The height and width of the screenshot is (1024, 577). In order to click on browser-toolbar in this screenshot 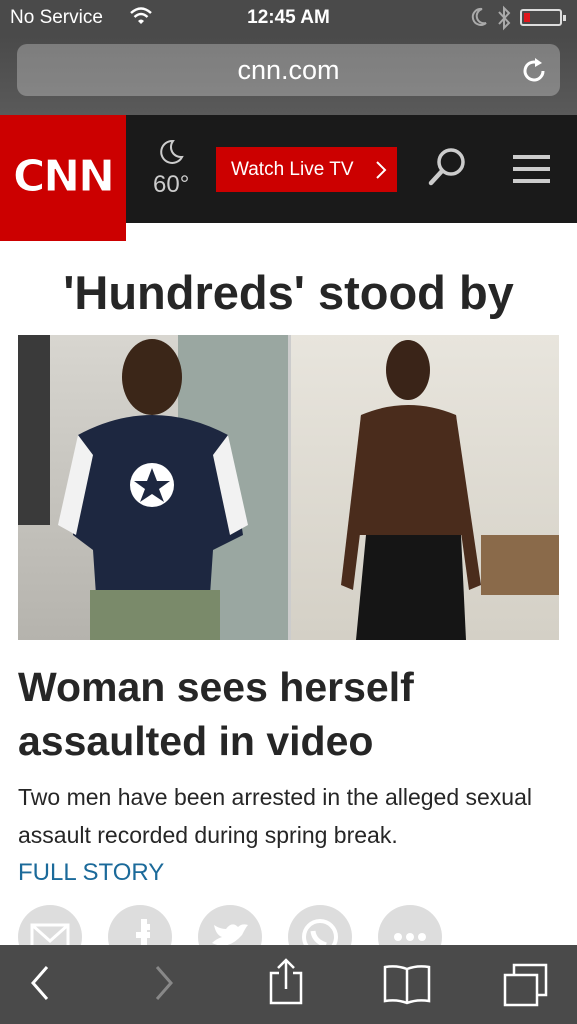, I will do `click(288, 984)`.